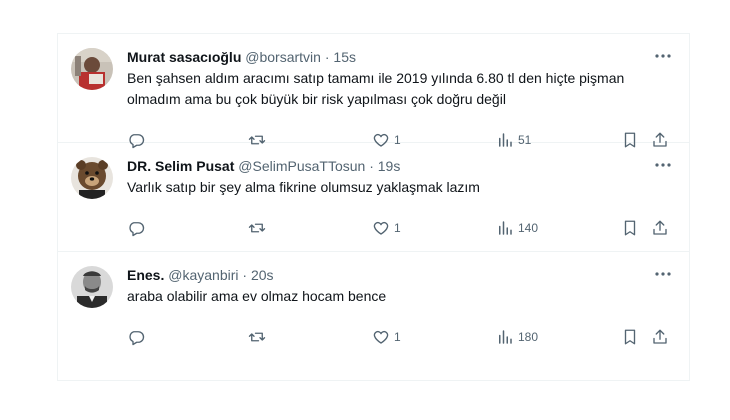 The height and width of the screenshot is (420, 730). I want to click on tweet-actions: 1 180, so click(400, 338).